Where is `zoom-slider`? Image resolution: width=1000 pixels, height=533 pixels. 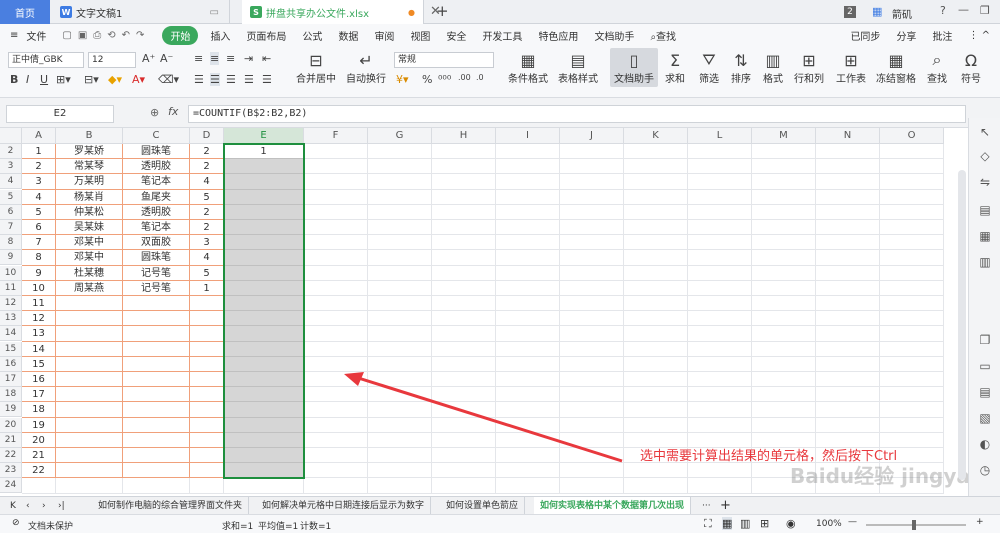
zoom-slider is located at coordinates (916, 525).